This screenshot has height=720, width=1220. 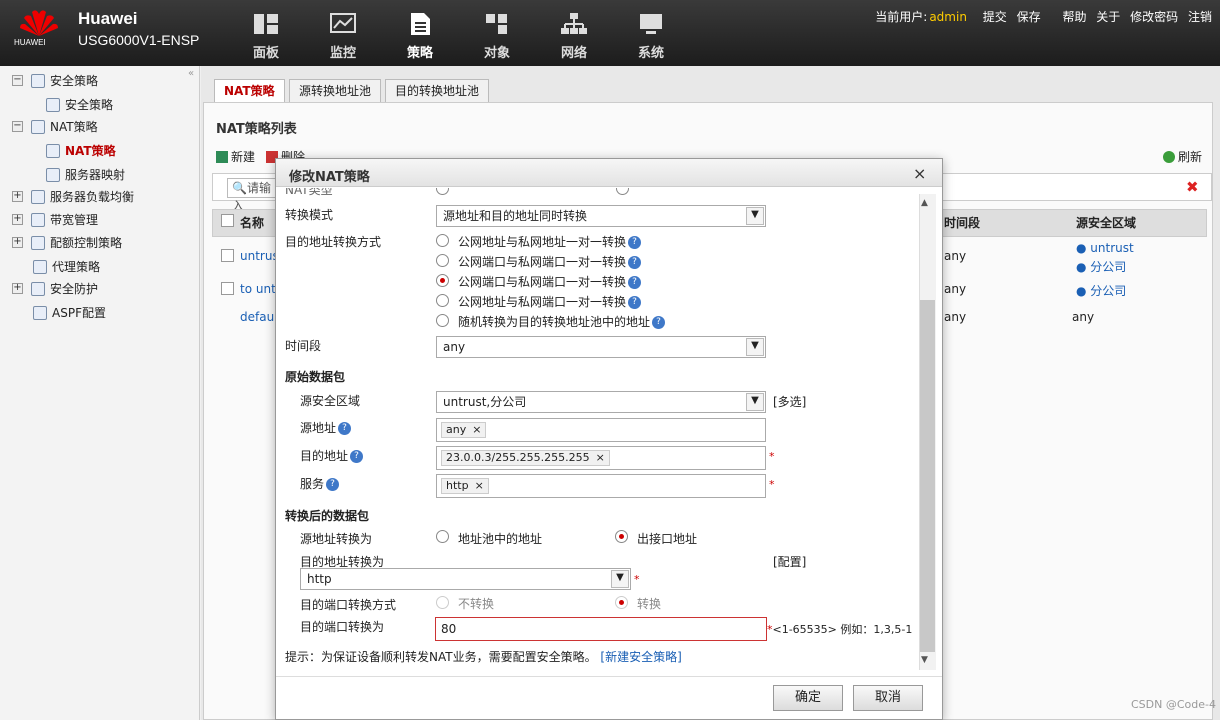 What do you see at coordinates (924, 660) in the screenshot?
I see `scroll-down-icon: ▼` at bounding box center [924, 660].